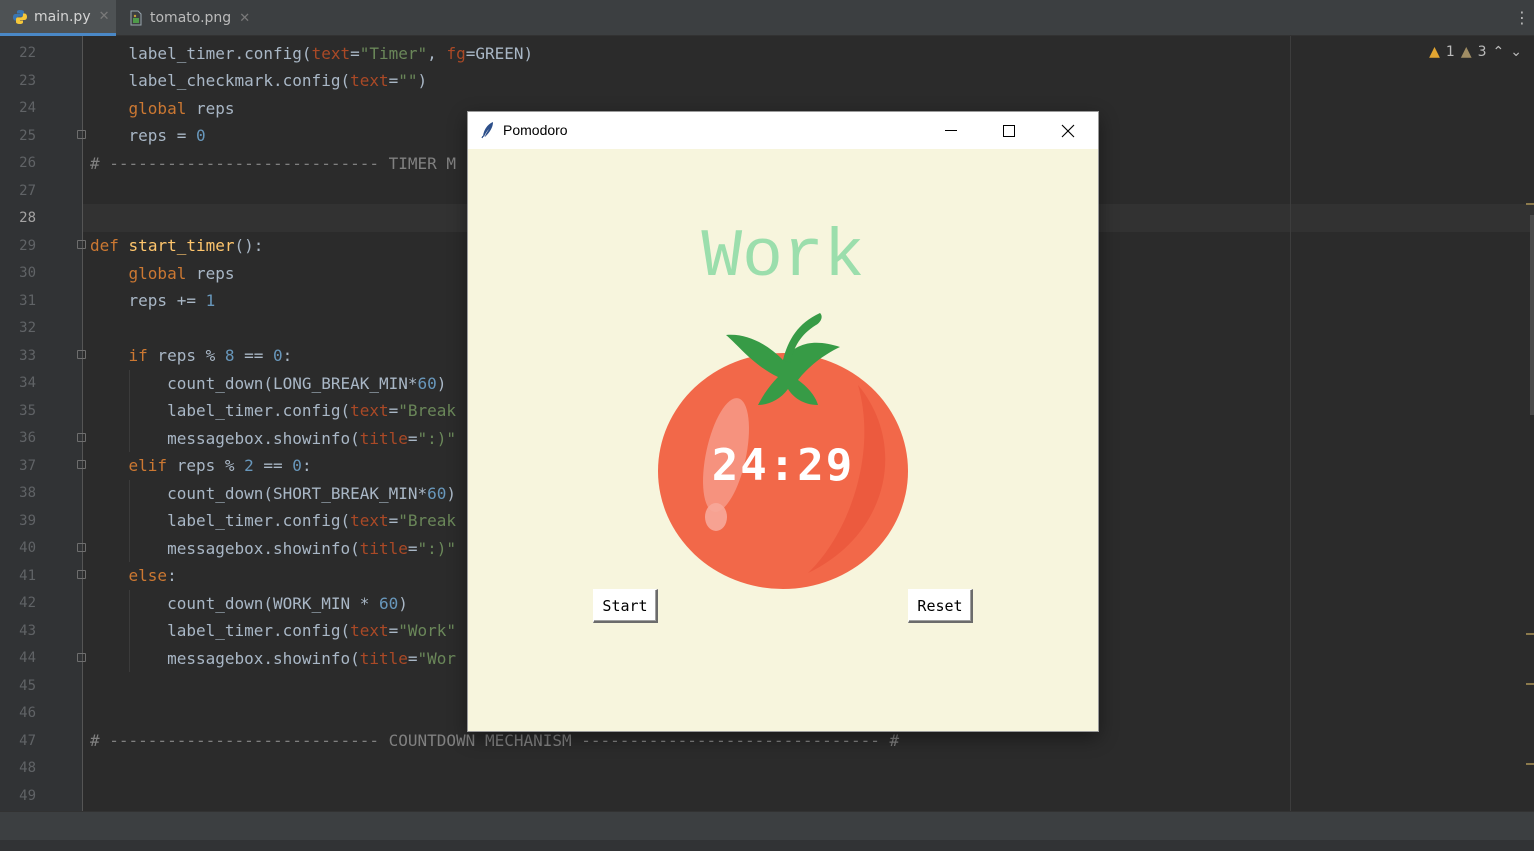 This screenshot has height=851, width=1534. I want to click on weak-warning-count: 3, so click(1482, 52).